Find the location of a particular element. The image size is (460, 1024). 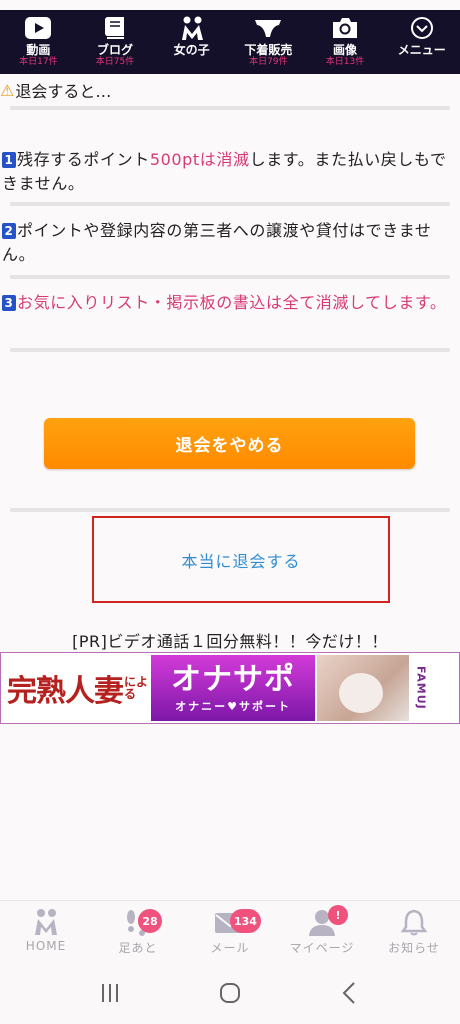

bell-icon is located at coordinates (414, 922).